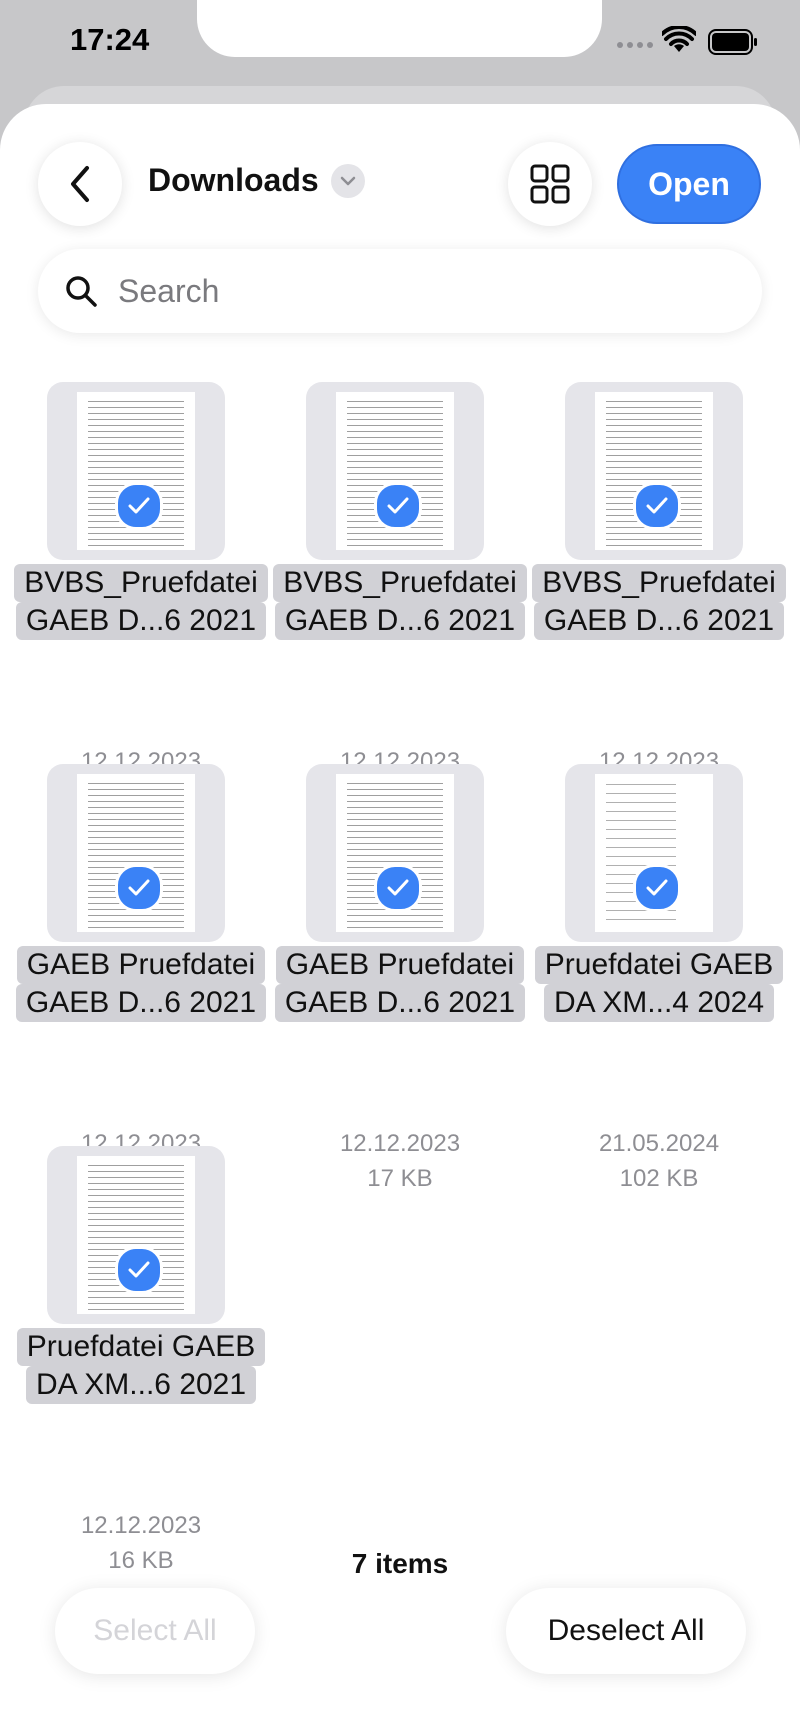  Describe the element at coordinates (400, 1178) in the screenshot. I see `file-size: 17 KB` at that location.